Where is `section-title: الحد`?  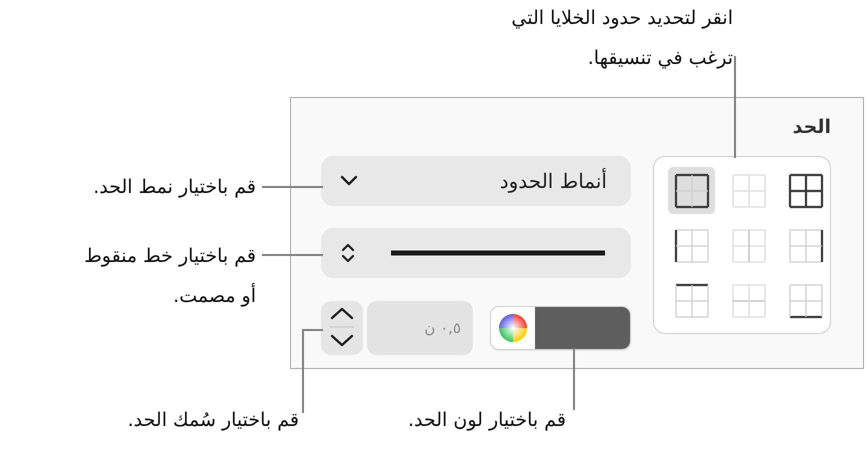 section-title: الحد is located at coordinates (811, 127).